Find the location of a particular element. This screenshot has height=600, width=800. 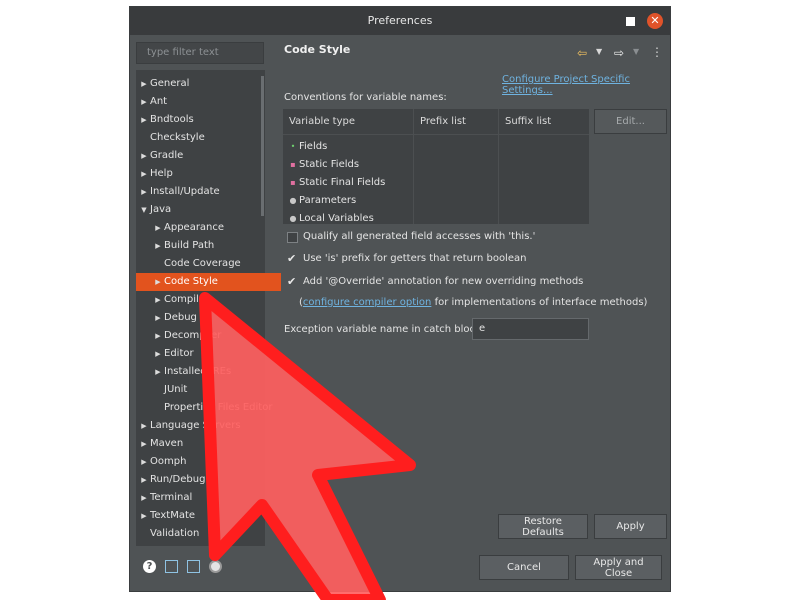

tree-item-editor: ▶ Editor is located at coordinates (208, 354).